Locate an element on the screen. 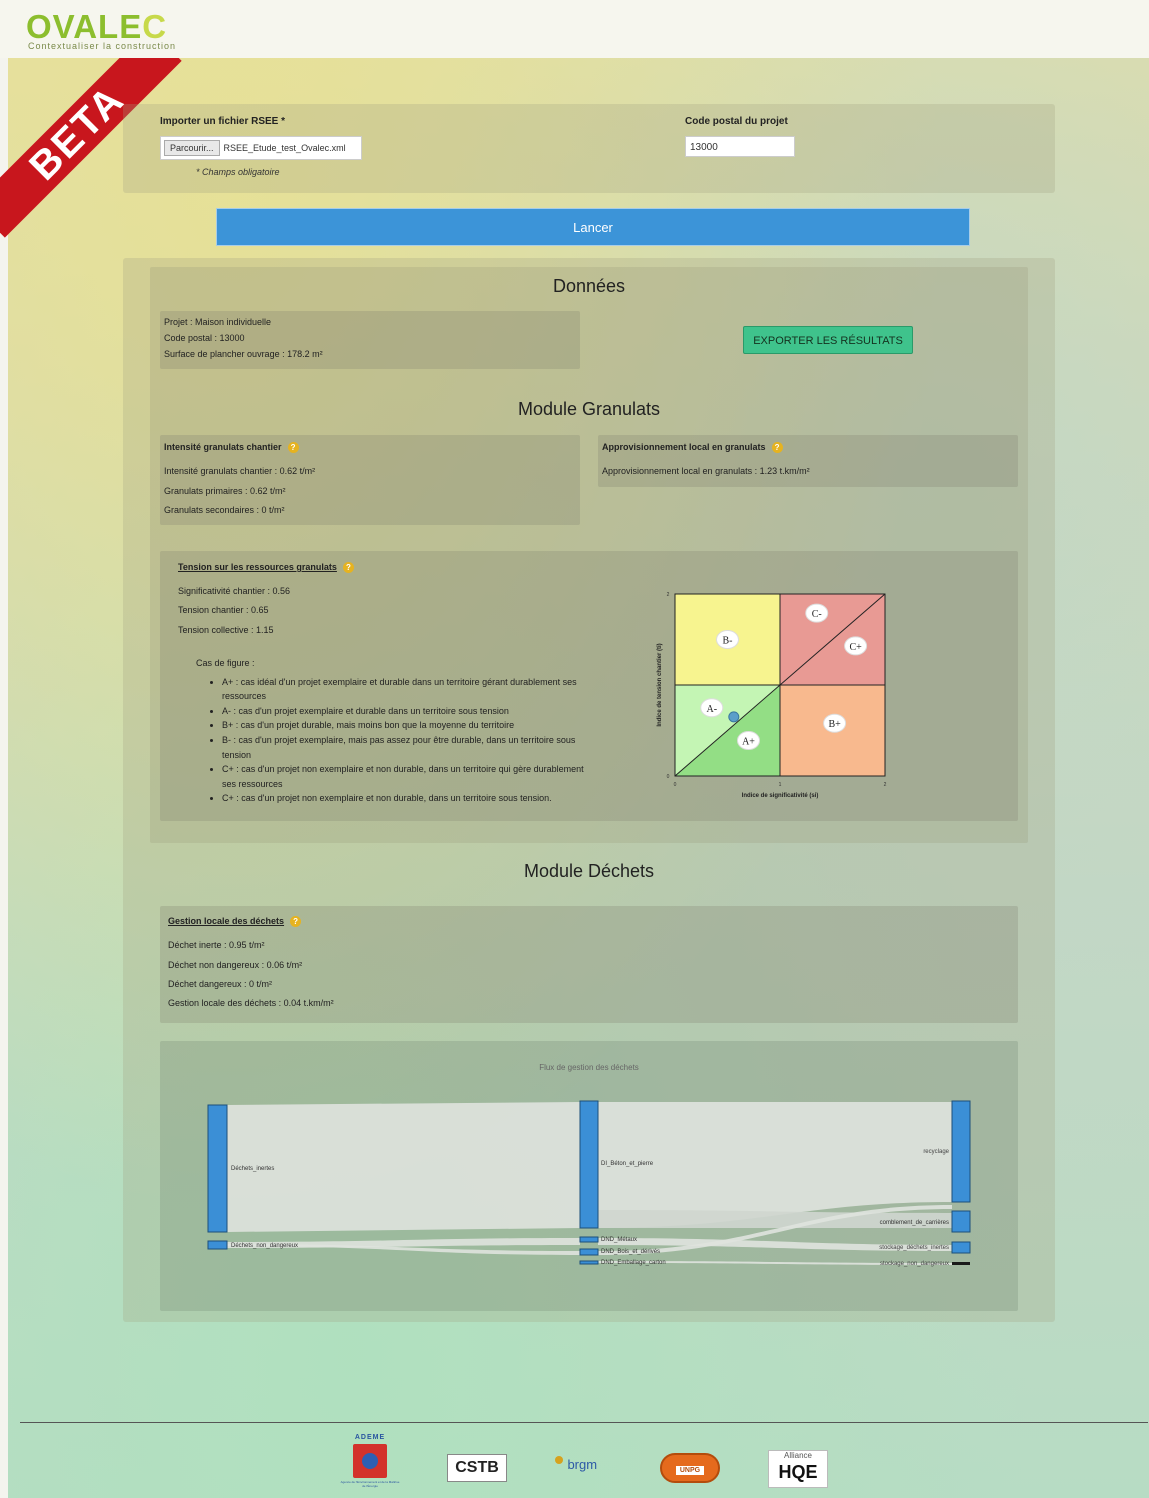 Image resolution: width=1149 pixels, height=1498 pixels. x-axis-label: Indice de significativité (si) is located at coordinates (780, 796).